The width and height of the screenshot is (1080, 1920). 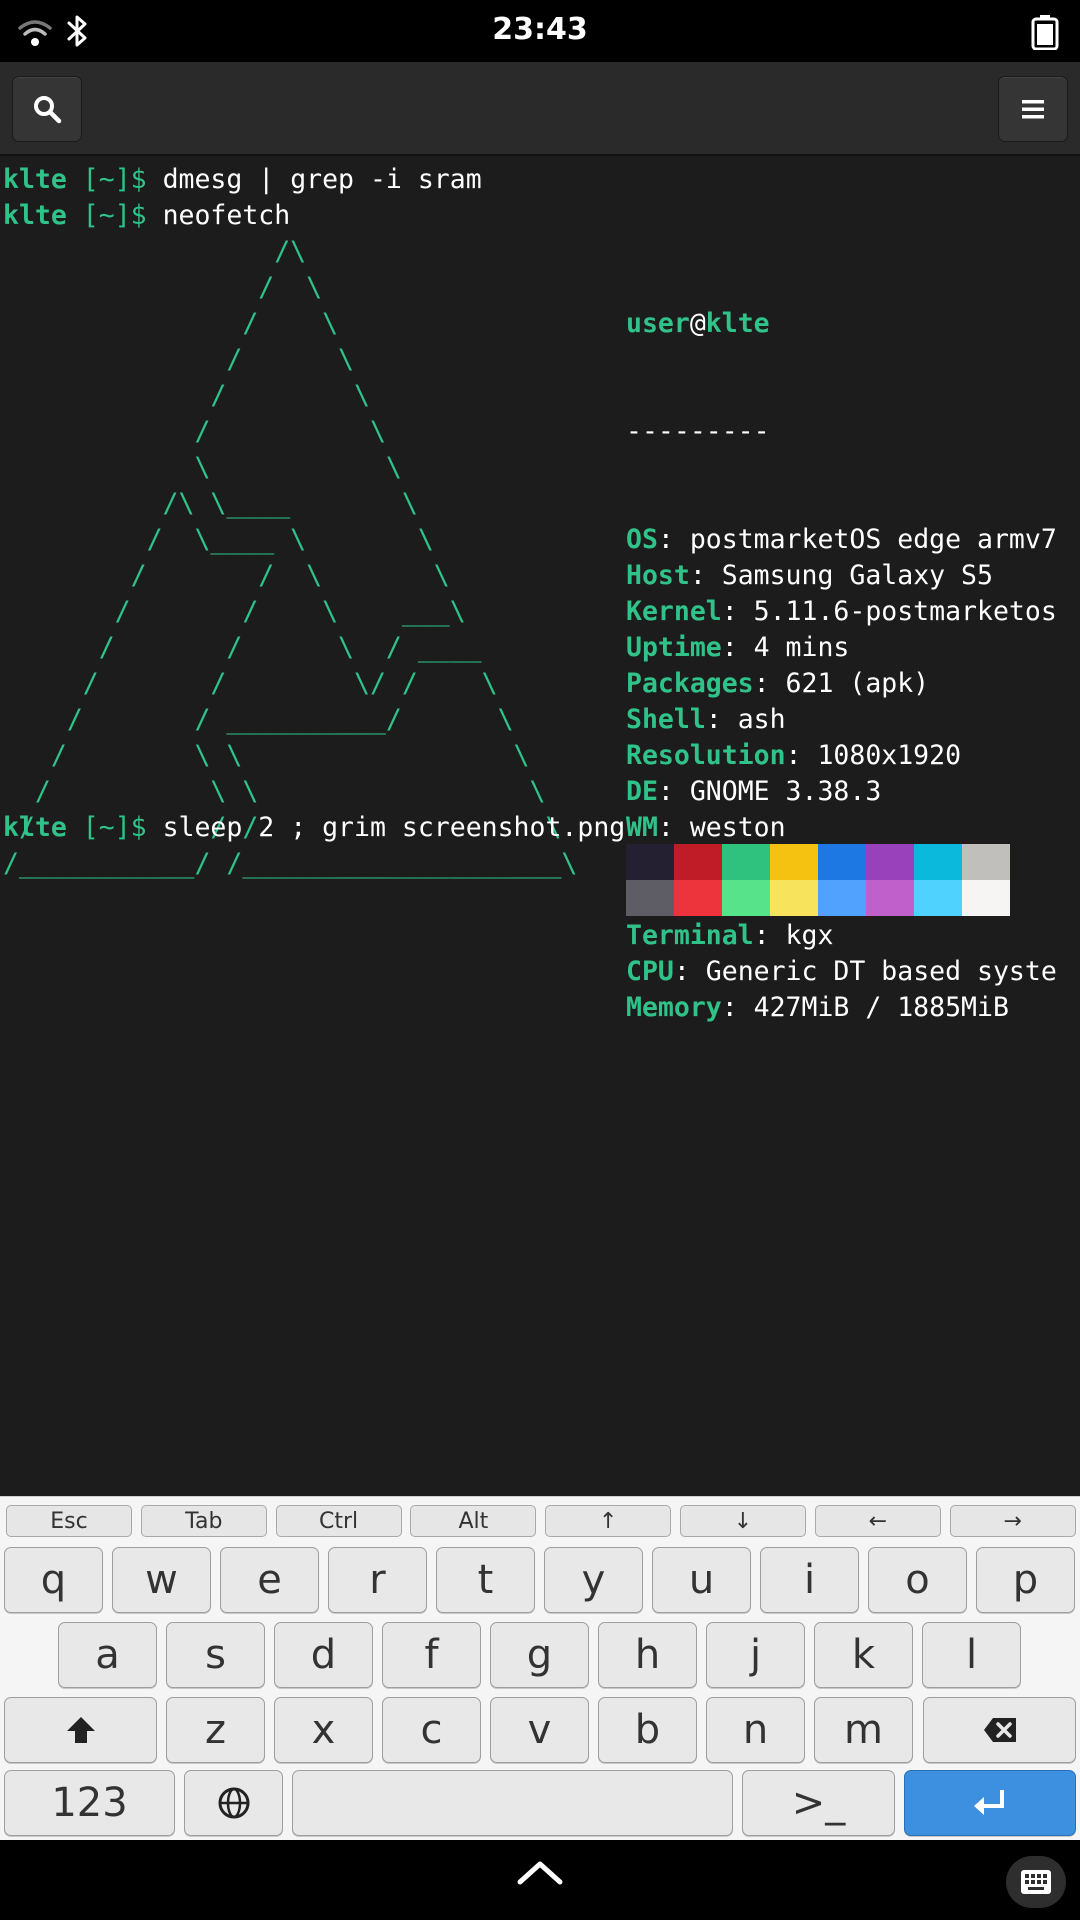 I want to click on enter-icon, so click(x=989, y=1802).